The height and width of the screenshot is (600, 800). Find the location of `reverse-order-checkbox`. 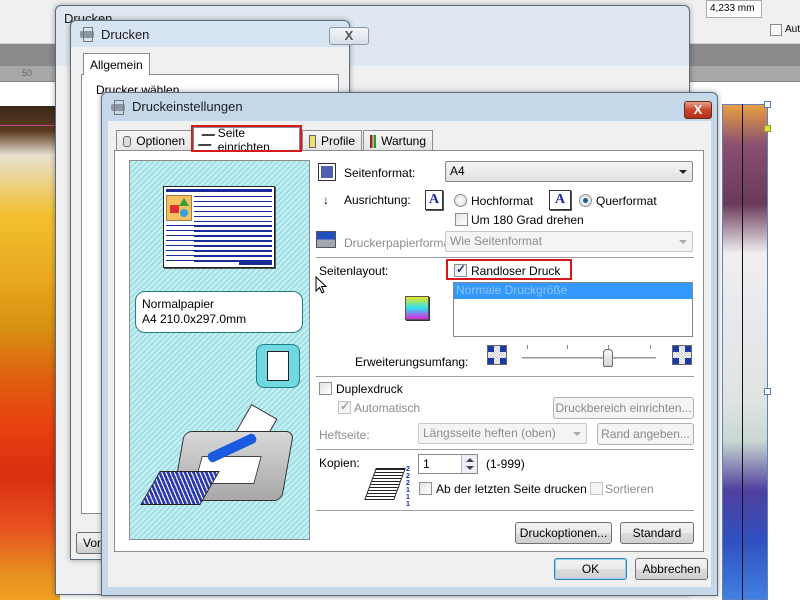

reverse-order-checkbox is located at coordinates (425, 488).